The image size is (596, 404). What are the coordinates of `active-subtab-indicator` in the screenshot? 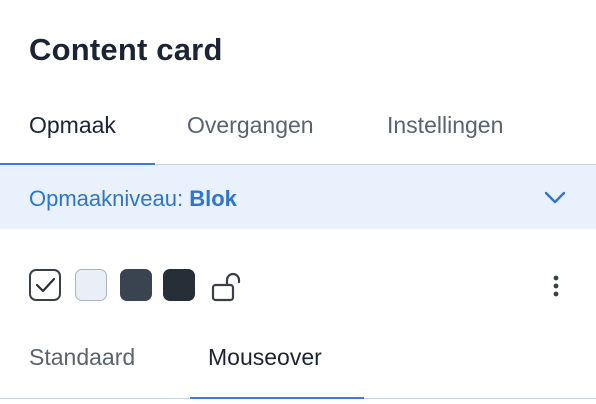 It's located at (277, 398).